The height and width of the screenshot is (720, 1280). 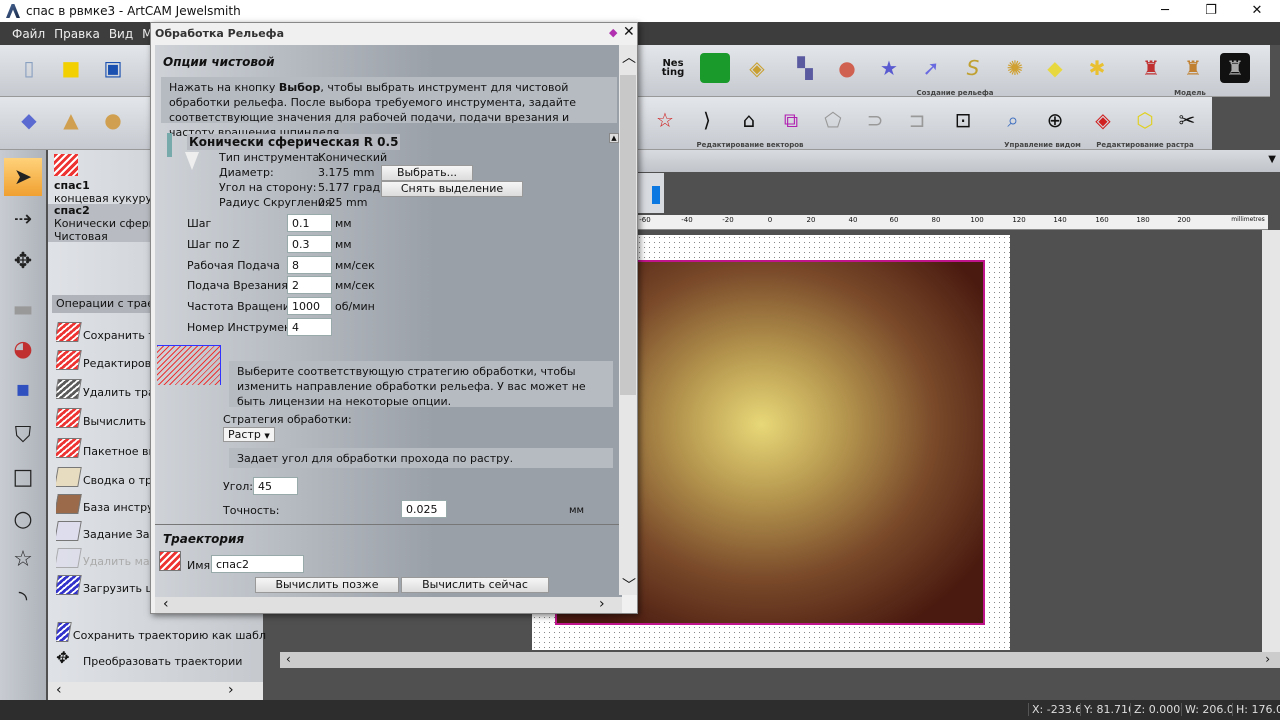 What do you see at coordinates (1187, 120) in the screenshot?
I see `raster-scissors-icon: ✂` at bounding box center [1187, 120].